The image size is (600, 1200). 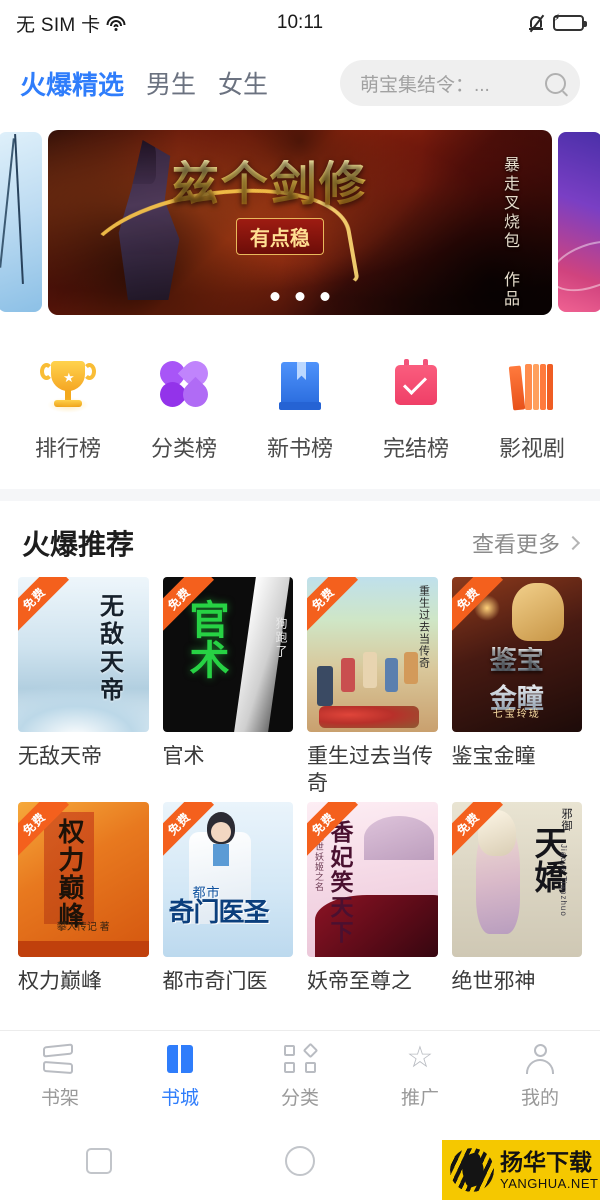 What do you see at coordinates (372, 654) in the screenshot?
I see `book-cover: 免费 重生过去当传奇` at bounding box center [372, 654].